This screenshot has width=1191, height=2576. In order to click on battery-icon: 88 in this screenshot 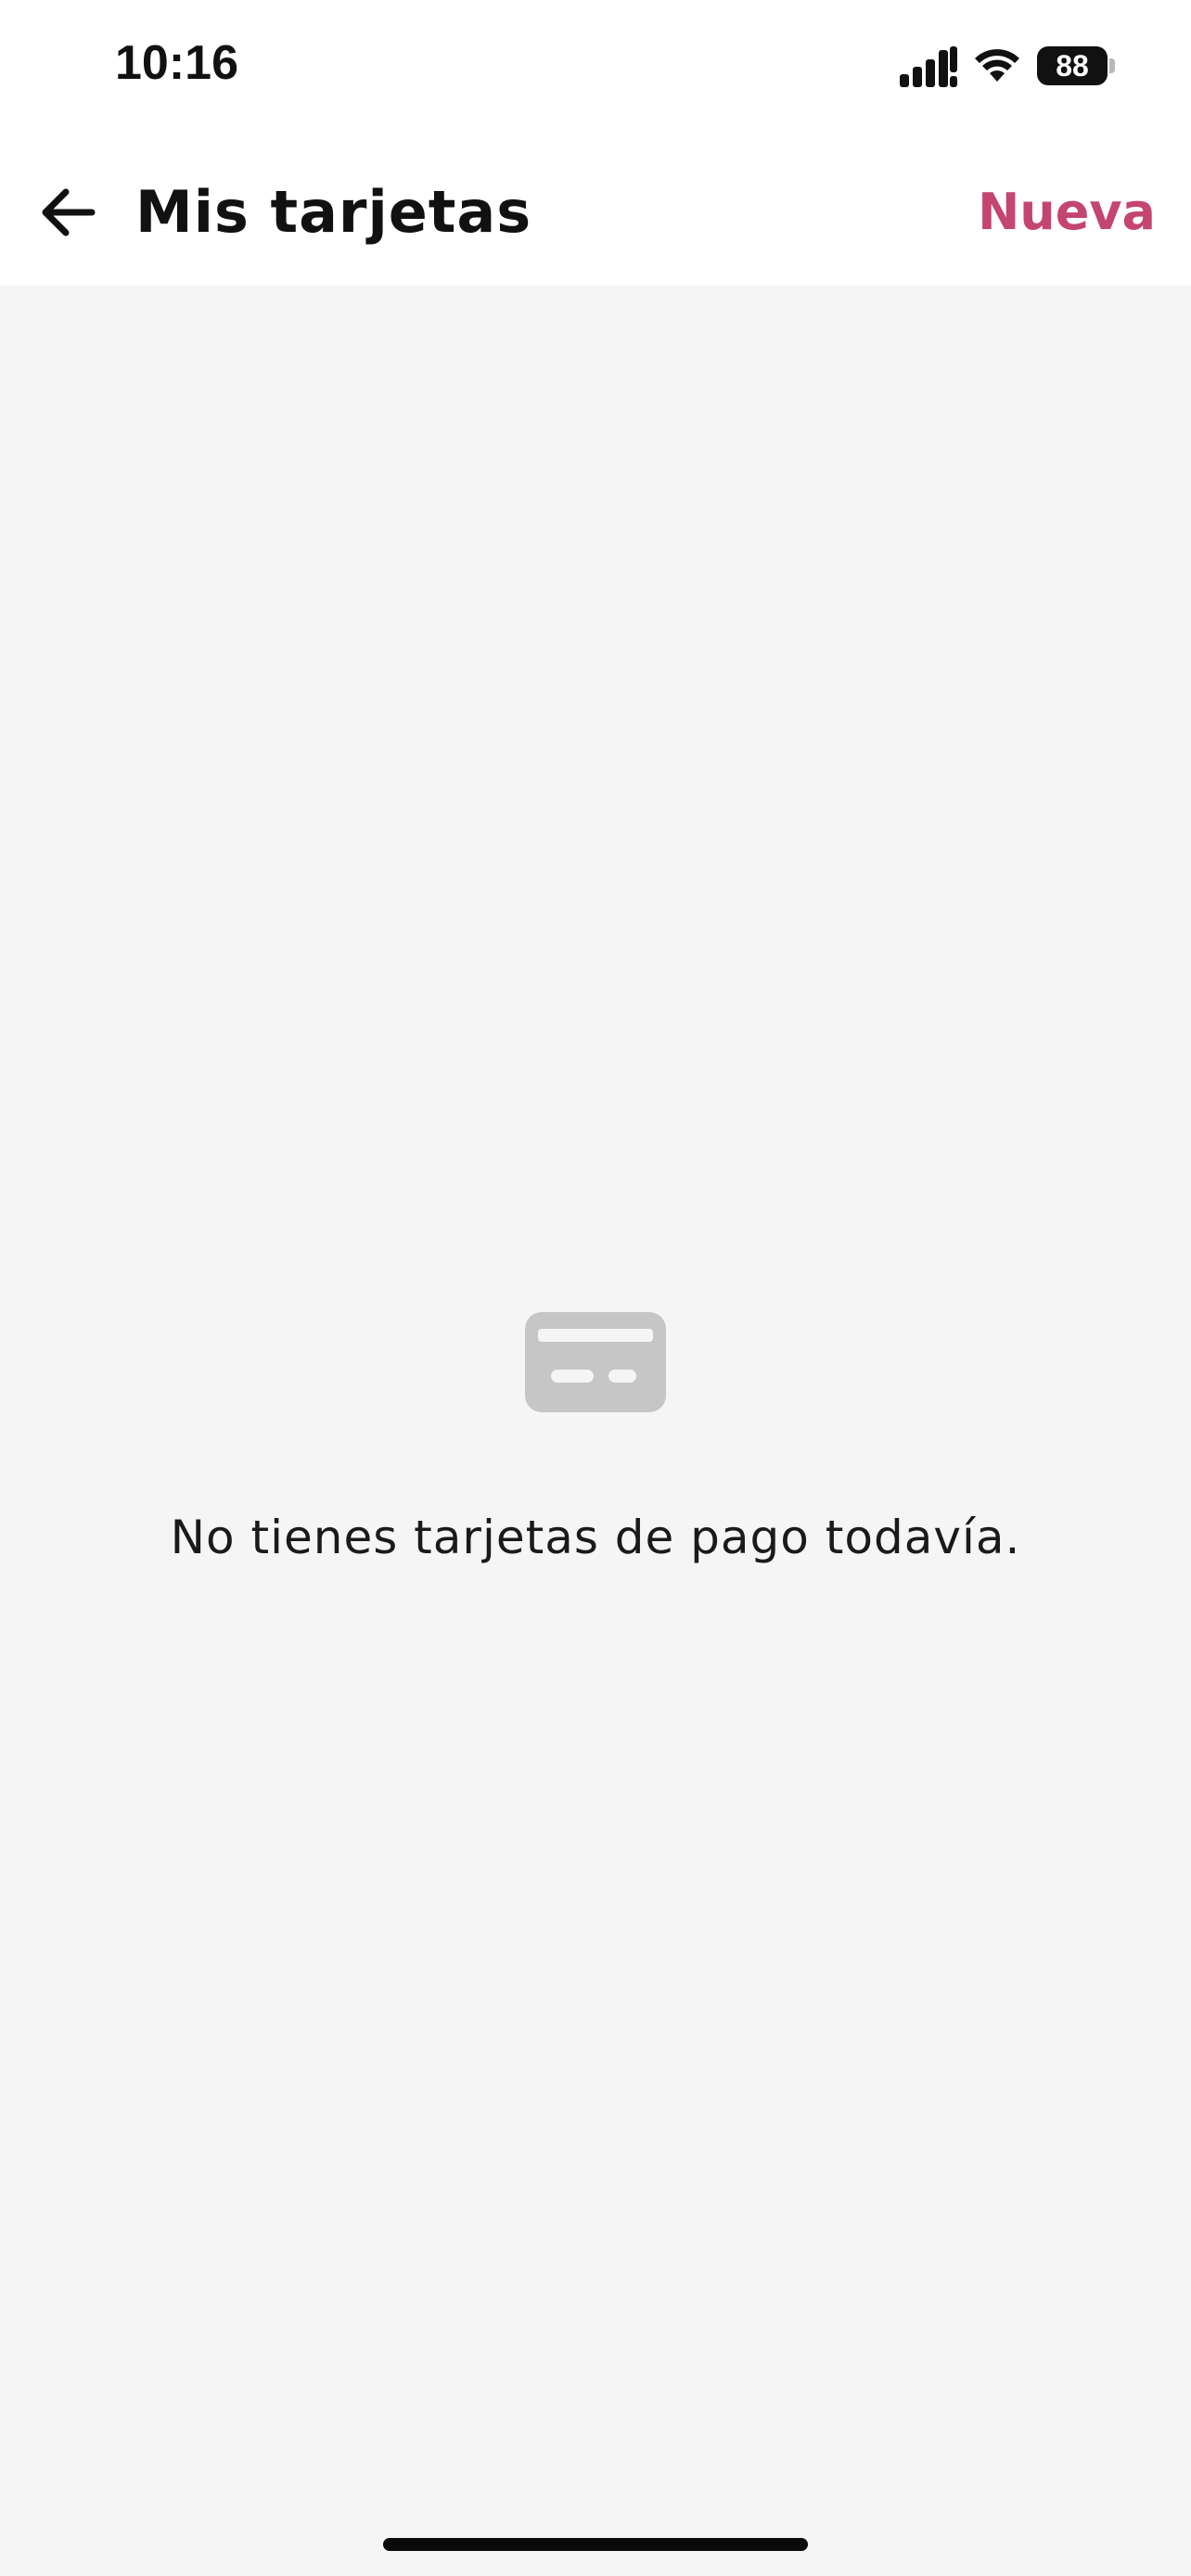, I will do `click(1076, 66)`.